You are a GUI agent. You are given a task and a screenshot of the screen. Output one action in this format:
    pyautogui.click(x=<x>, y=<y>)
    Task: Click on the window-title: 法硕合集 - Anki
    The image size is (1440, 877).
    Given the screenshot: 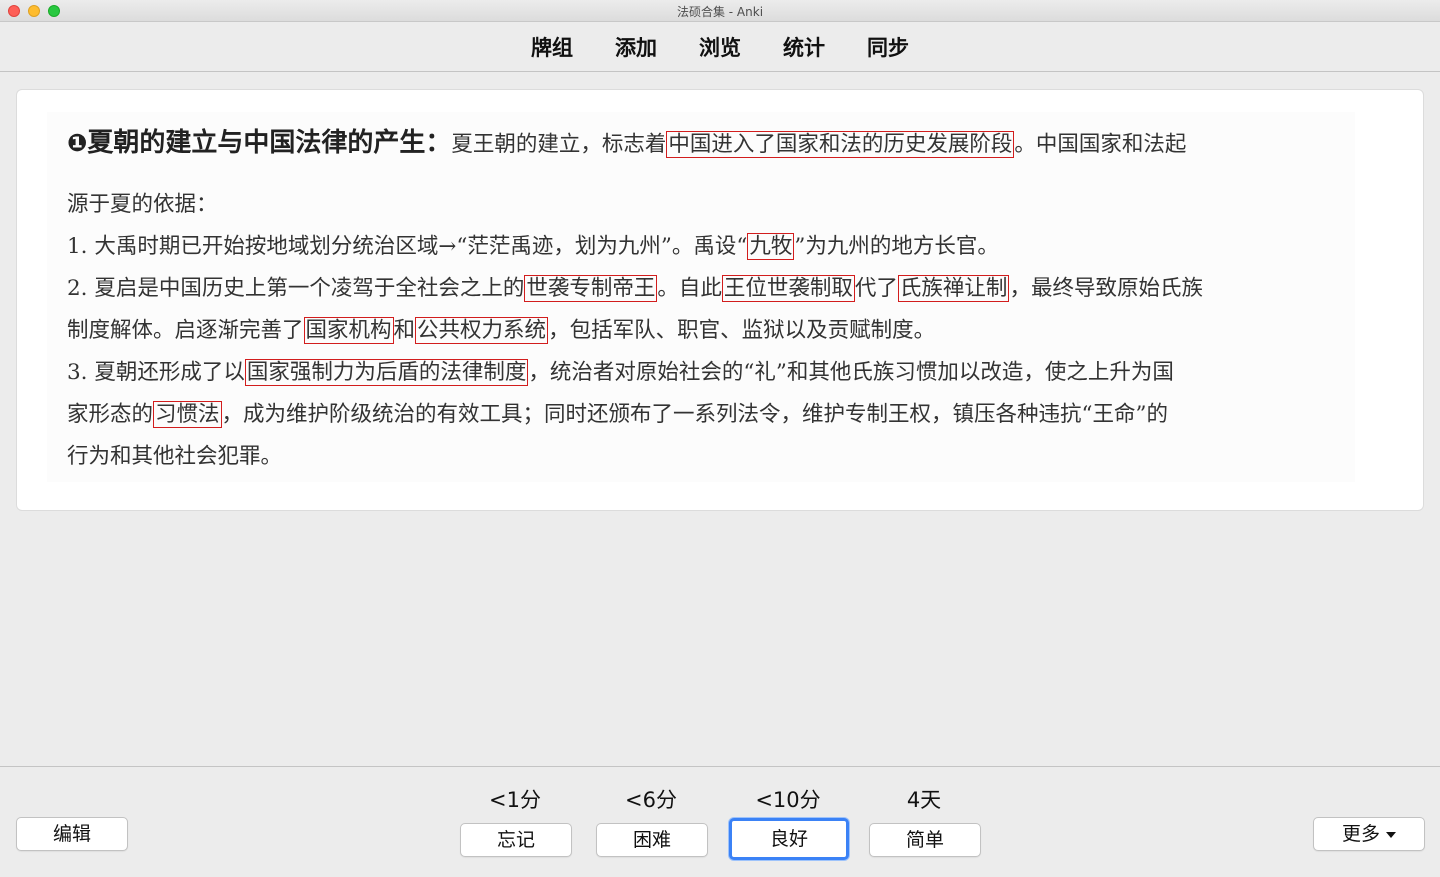 What is the action you would take?
    pyautogui.click(x=720, y=12)
    